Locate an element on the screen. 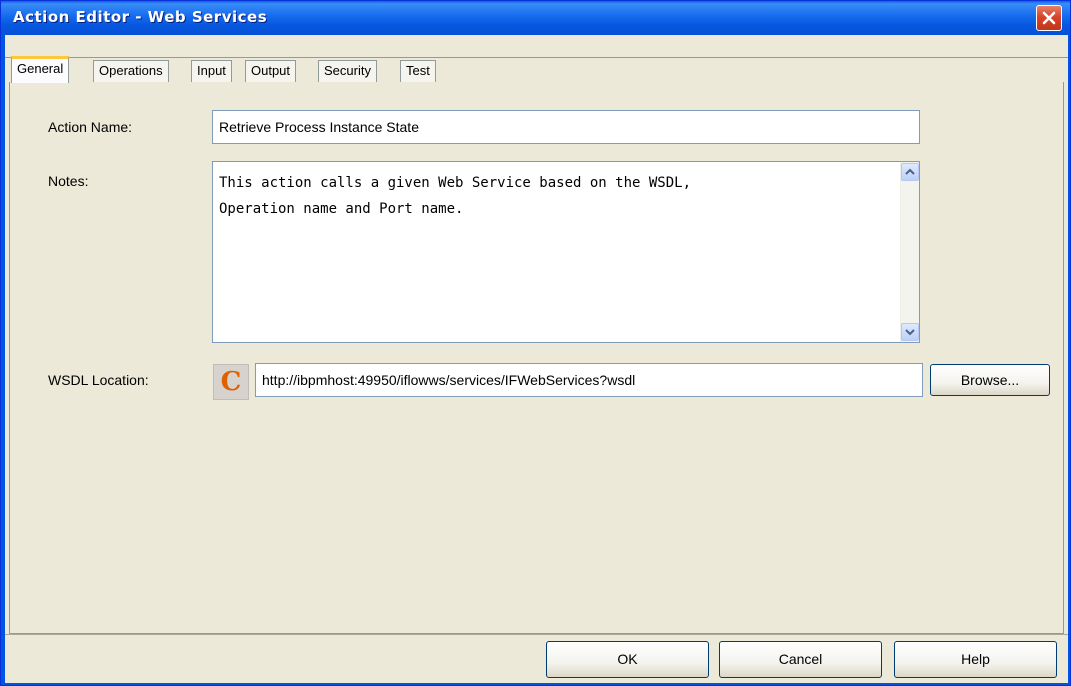  action-name-input: Retrieve Process Instance State is located at coordinates (566, 127).